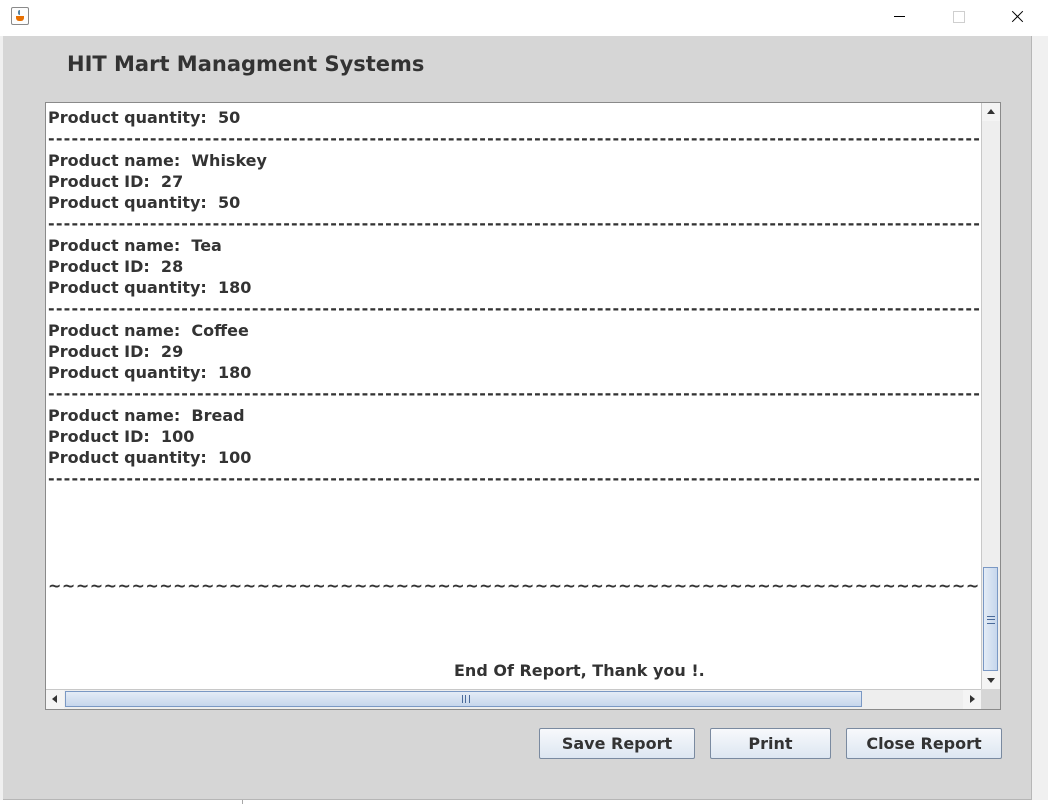  I want to click on save-report-button: Save Report, so click(617, 743).